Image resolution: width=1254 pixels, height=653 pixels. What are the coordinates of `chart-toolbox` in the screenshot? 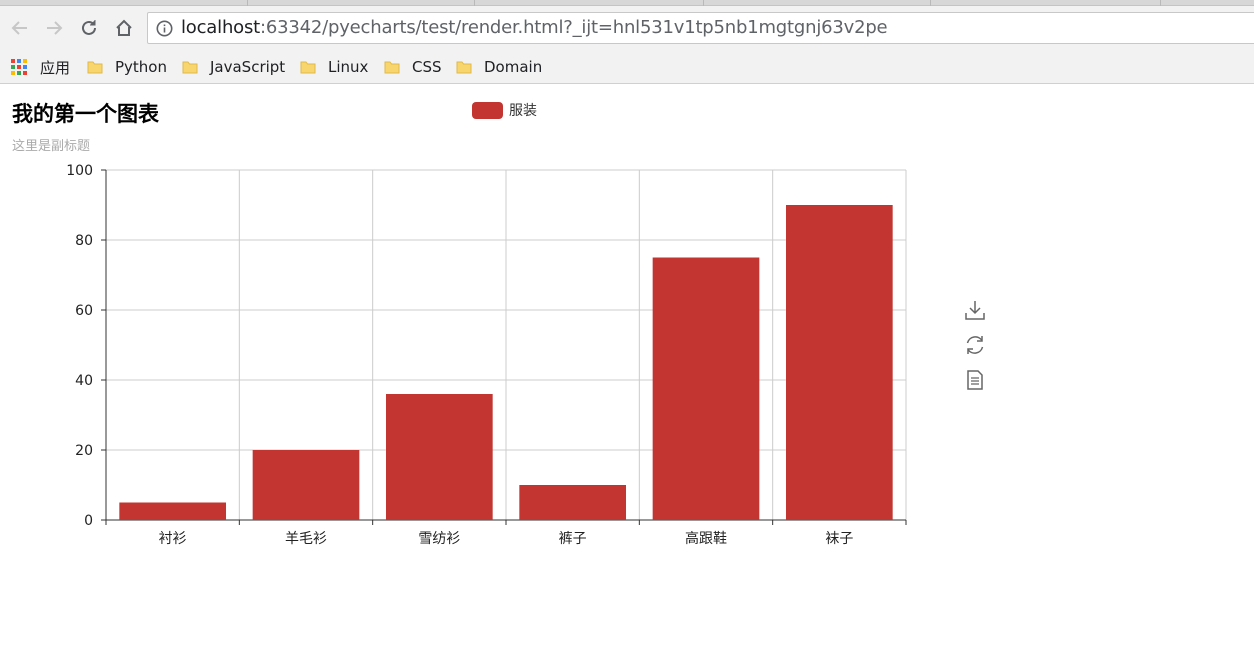 It's located at (975, 349).